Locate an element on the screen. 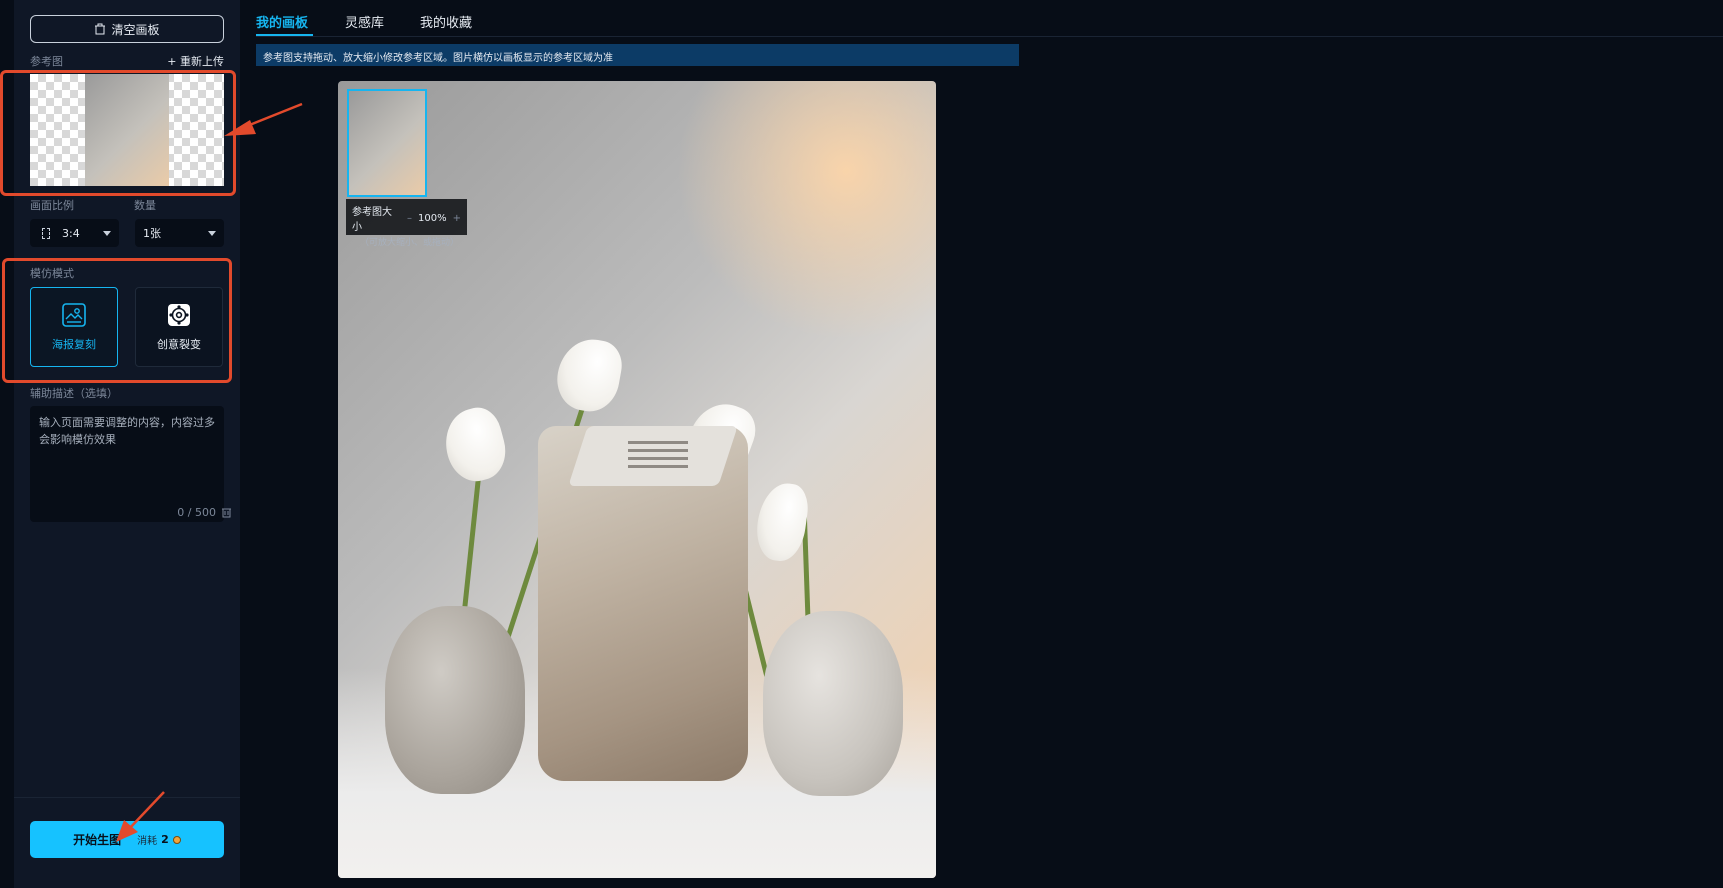 Image resolution: width=1723 pixels, height=888 pixels. notice-banner: 参考图支持拖动、放大缩小修改参考区域。图片横仿以画板显示的参考区域为准 is located at coordinates (637, 55).